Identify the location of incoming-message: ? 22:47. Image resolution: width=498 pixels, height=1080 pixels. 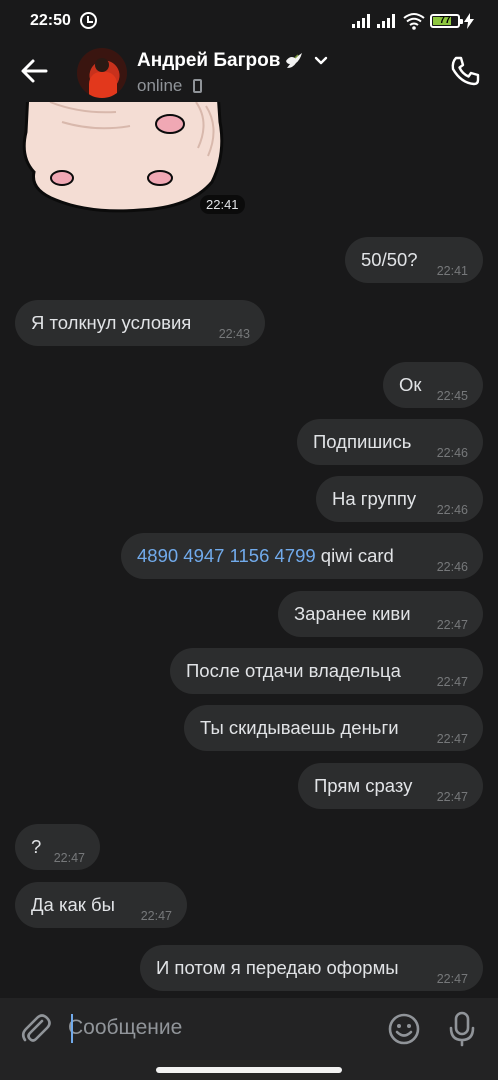
(57, 847).